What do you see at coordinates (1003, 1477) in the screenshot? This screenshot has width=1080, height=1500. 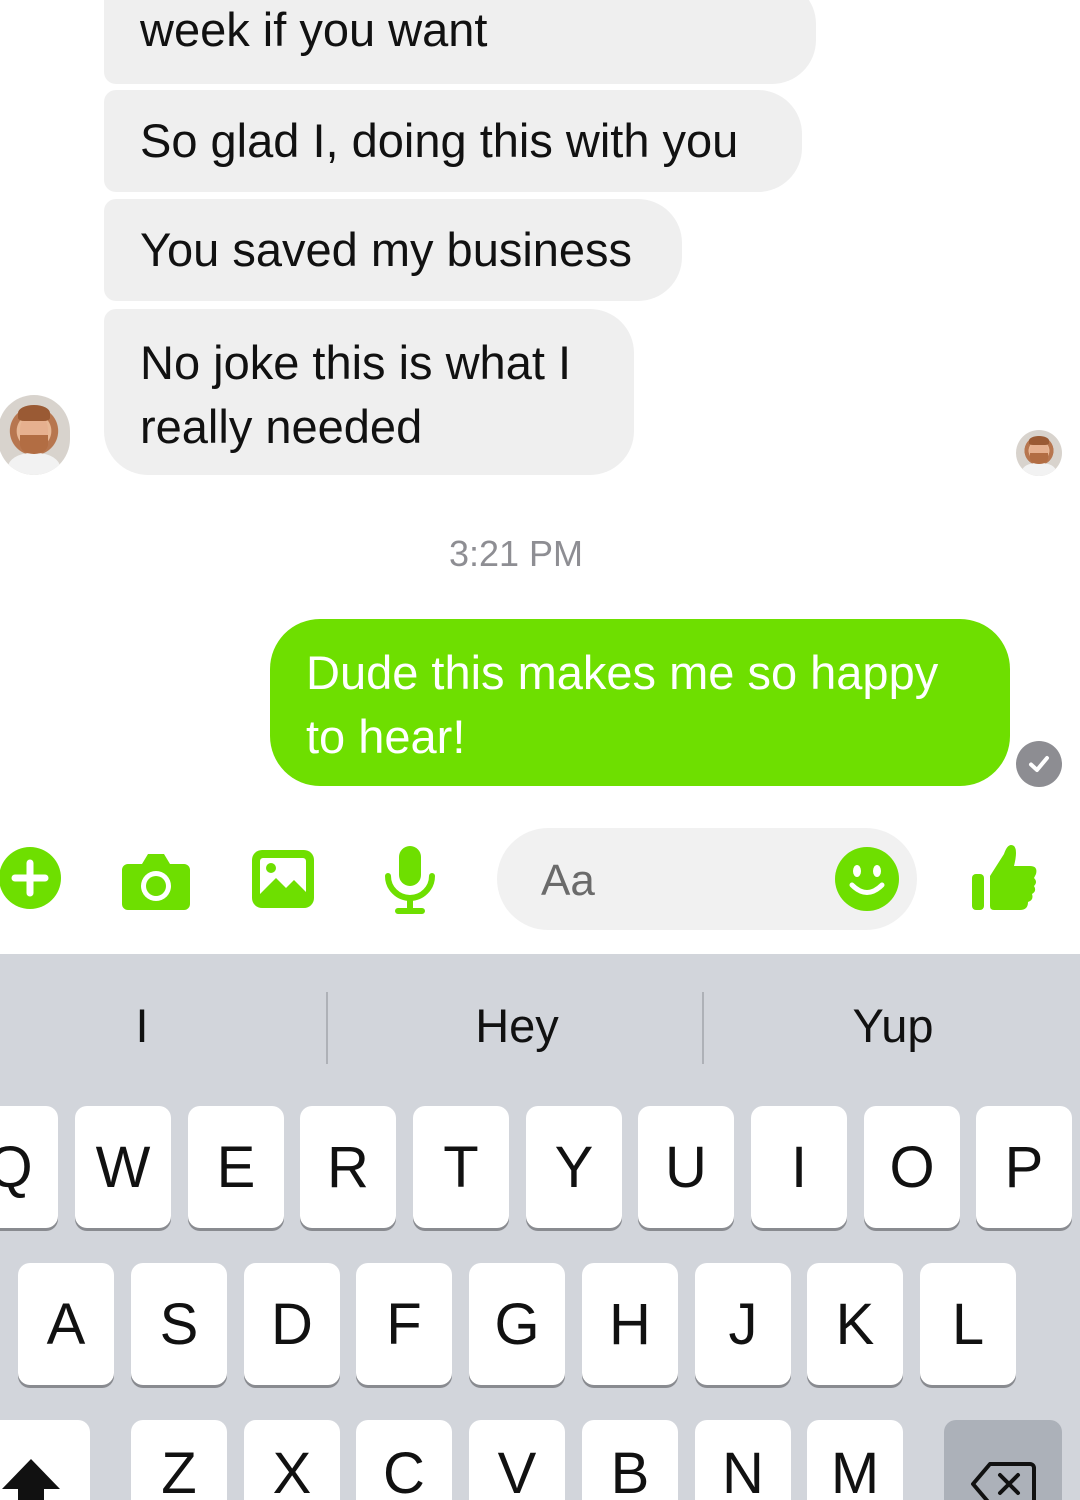 I see `backspace-icon` at bounding box center [1003, 1477].